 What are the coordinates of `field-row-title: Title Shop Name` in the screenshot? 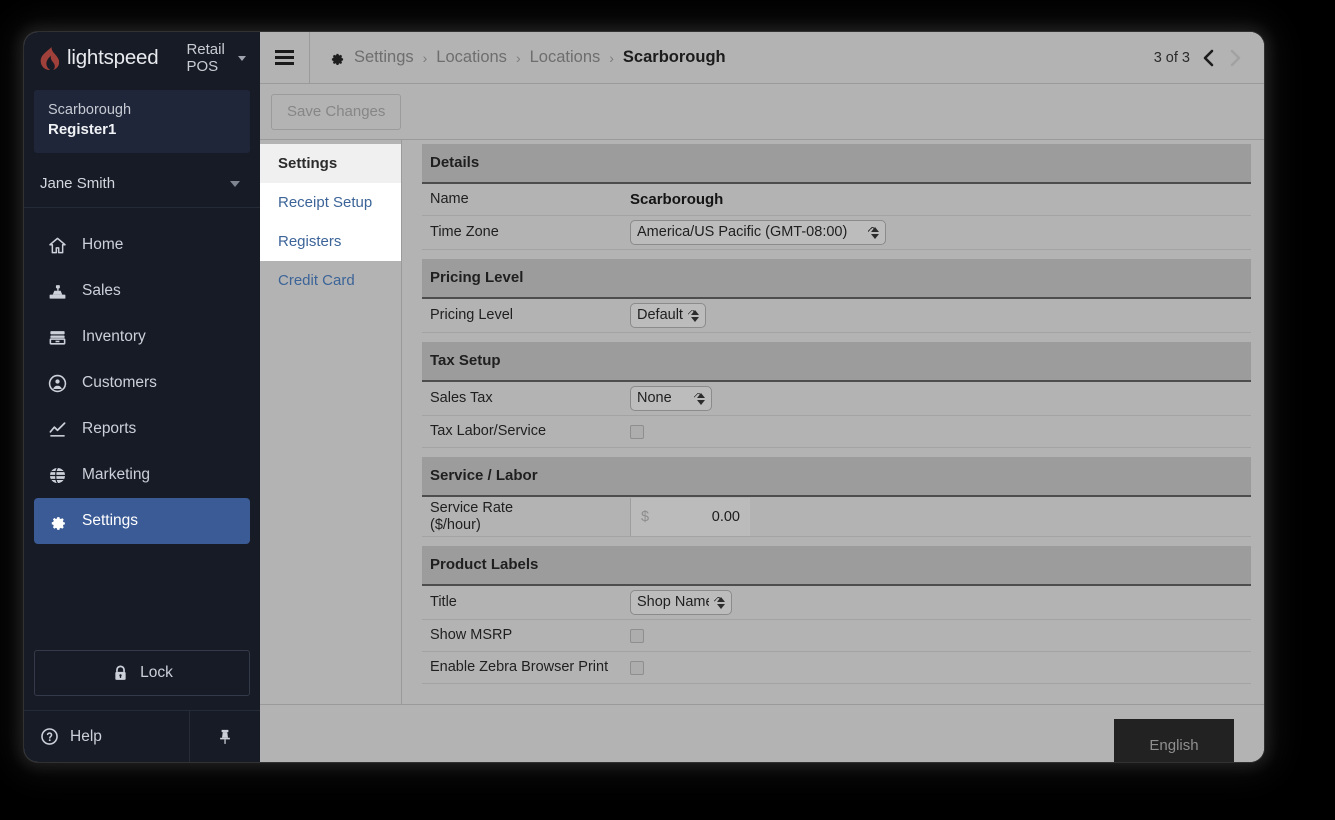 It's located at (836, 603).